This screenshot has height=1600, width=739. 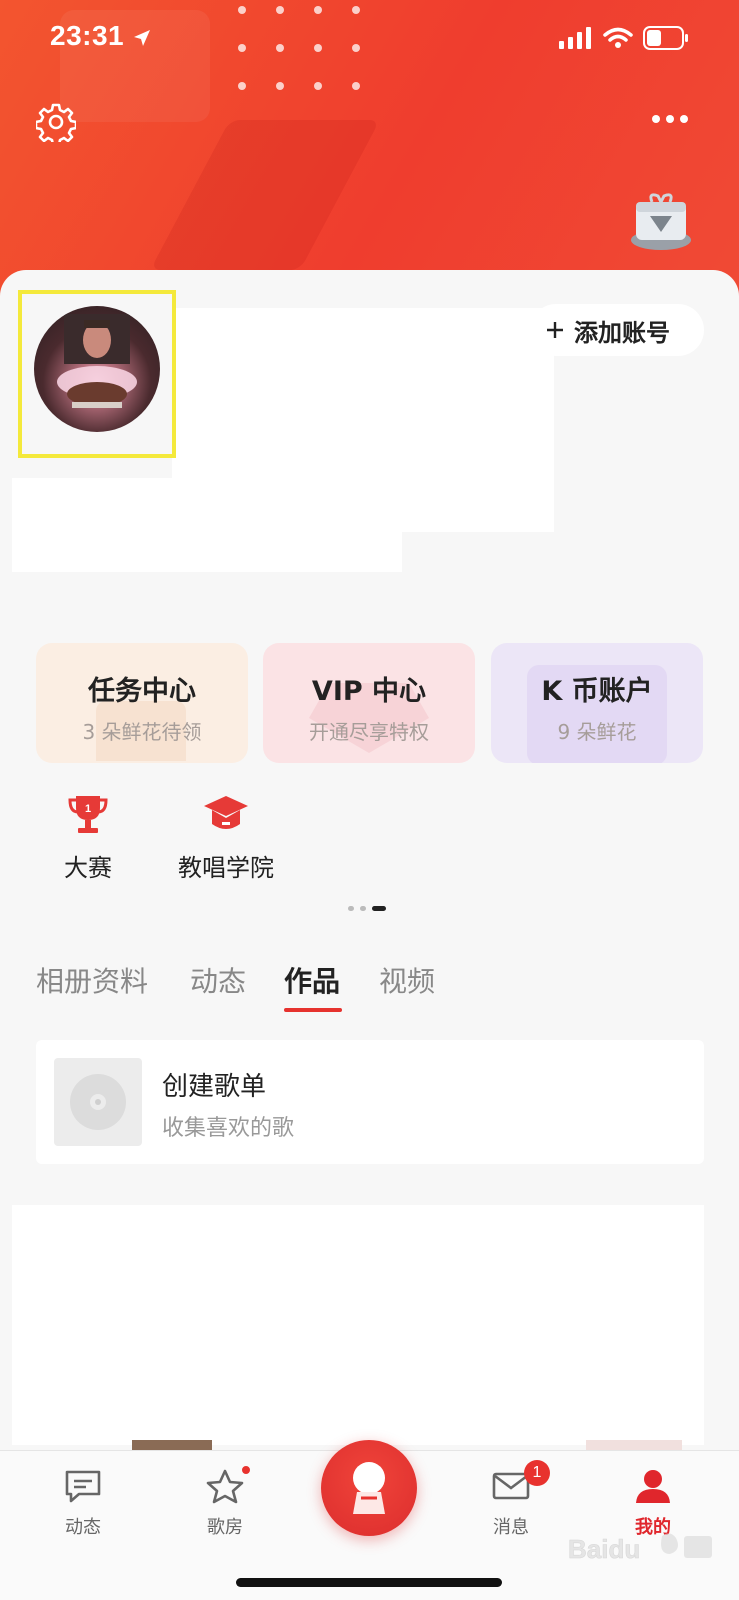 I want to click on tab-videos: 视频, so click(x=407, y=980).